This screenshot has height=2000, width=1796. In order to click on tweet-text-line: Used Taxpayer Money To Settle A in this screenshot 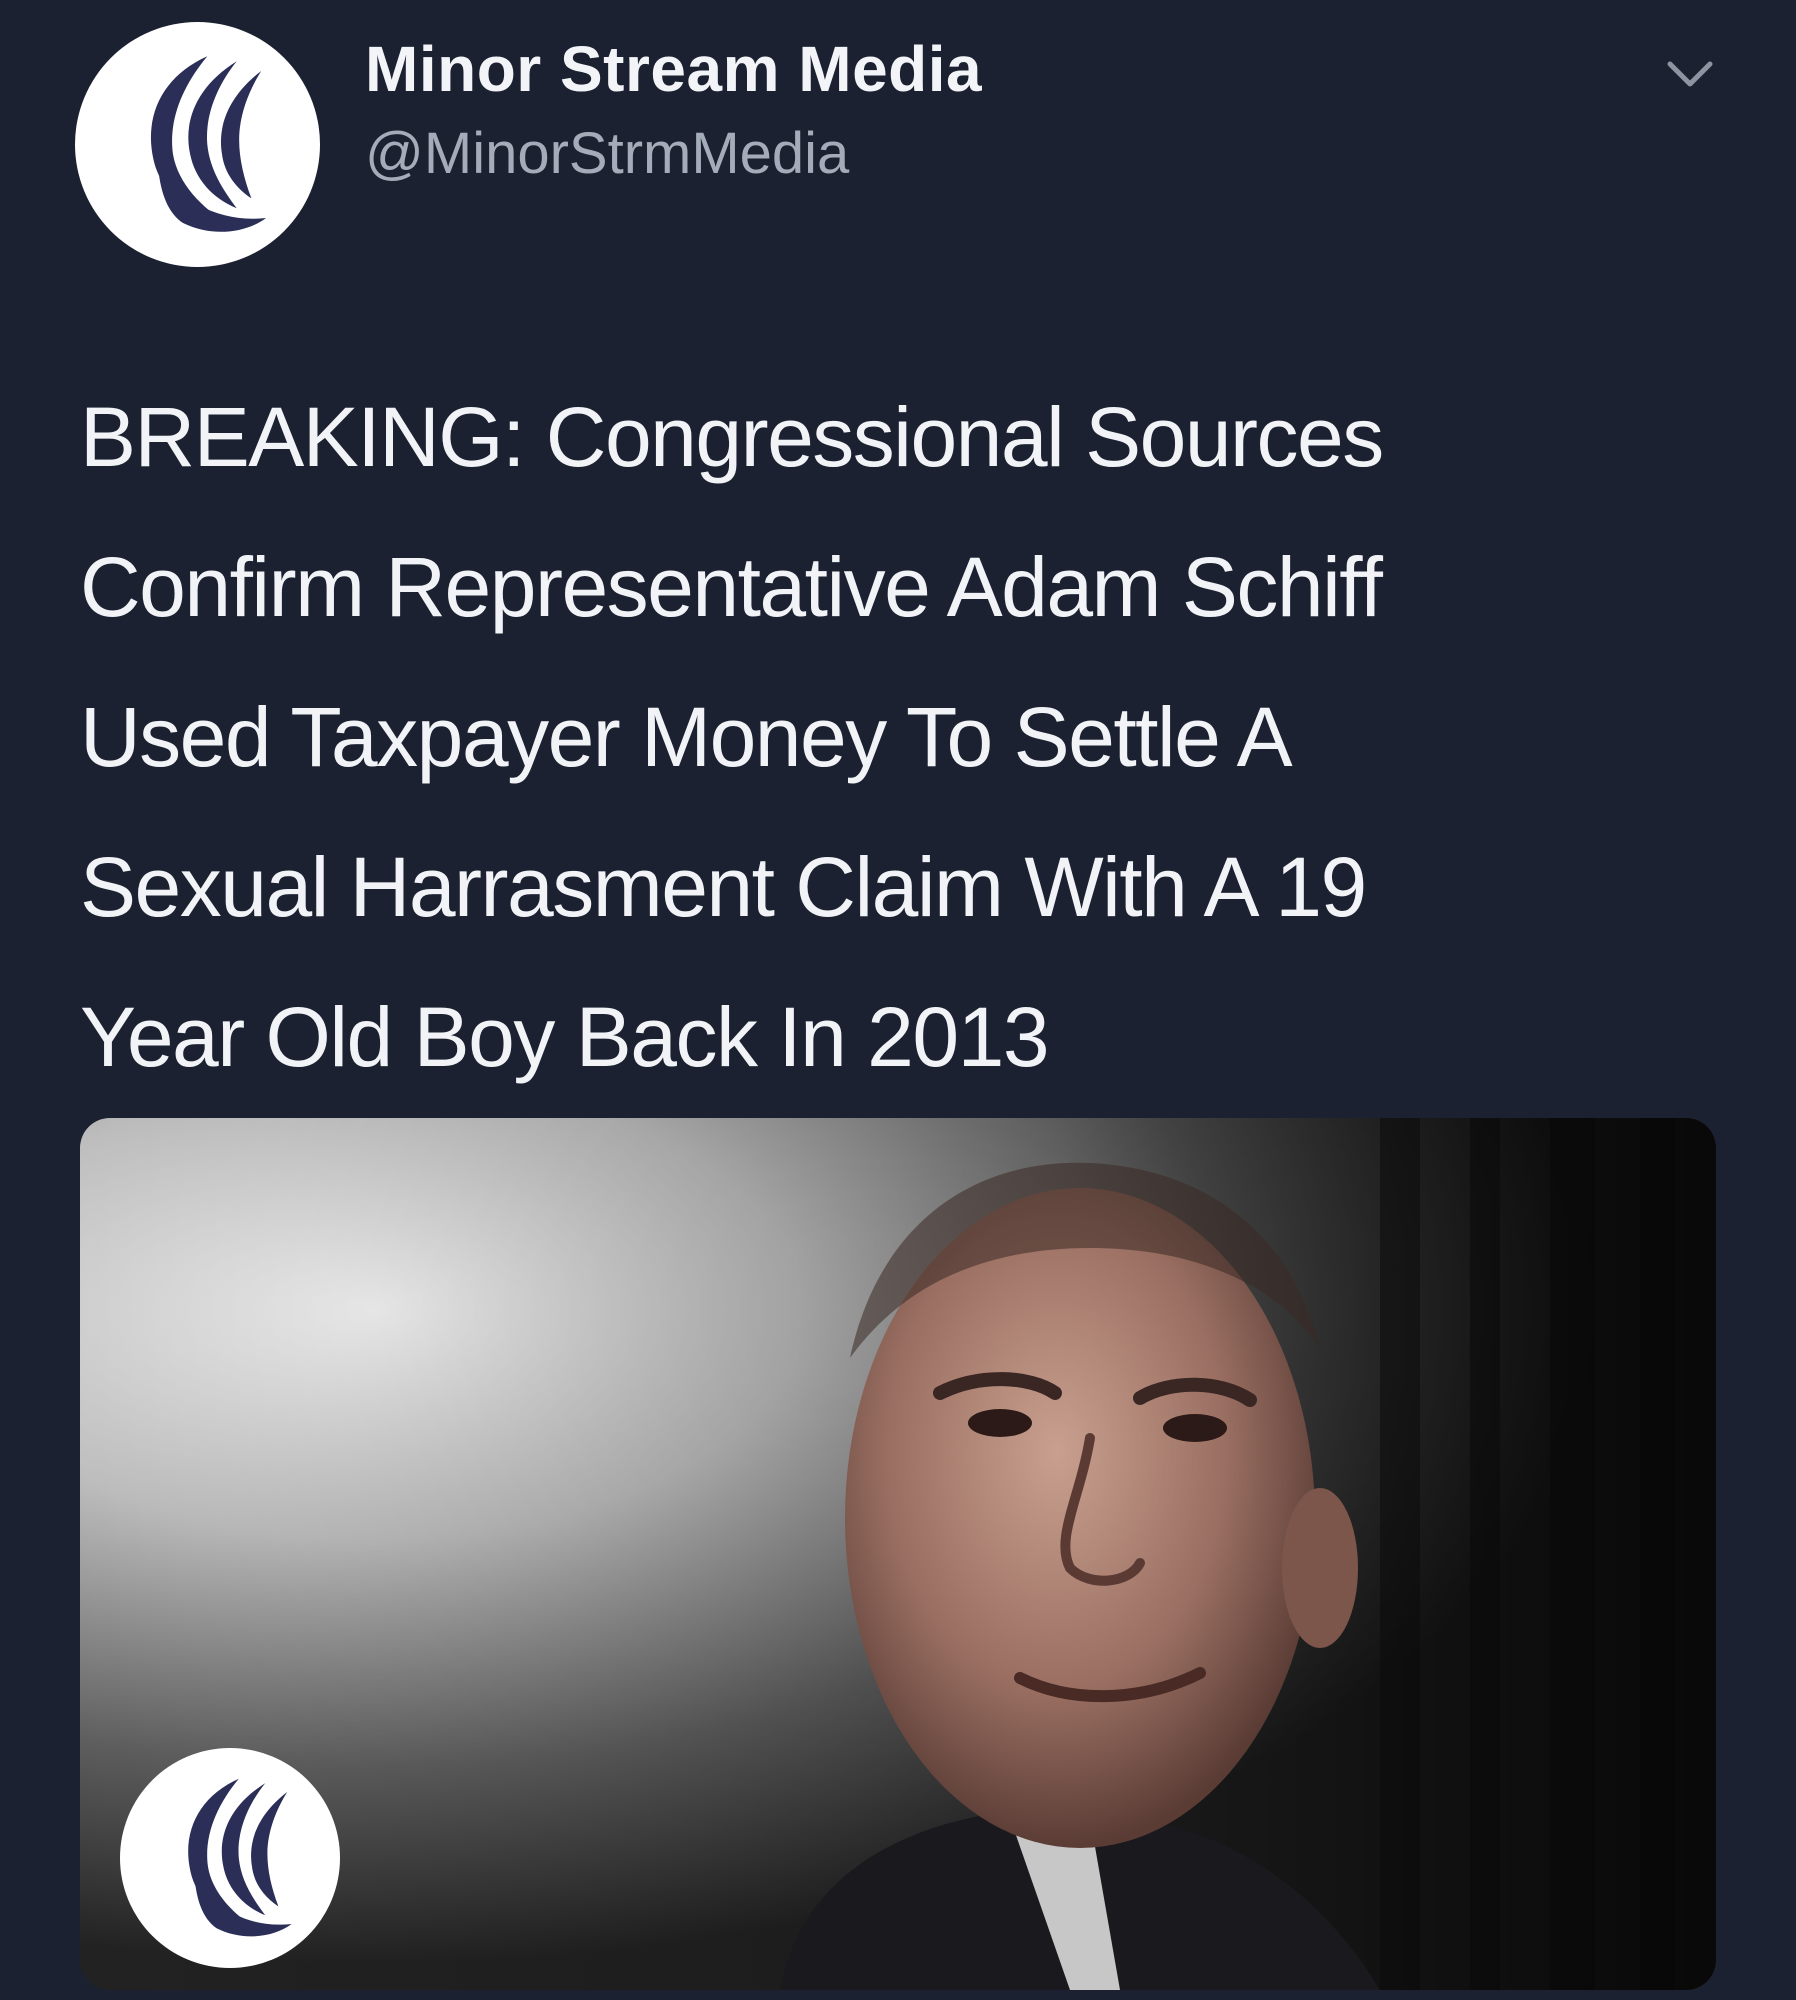, I will do `click(686, 737)`.